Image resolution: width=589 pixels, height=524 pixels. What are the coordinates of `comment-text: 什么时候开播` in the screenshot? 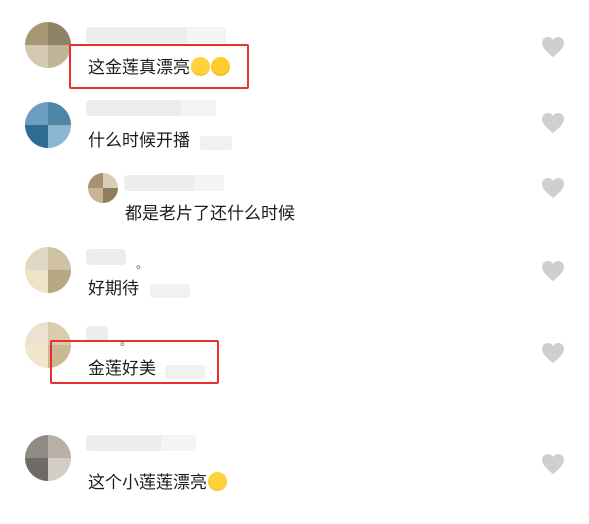 It's located at (139, 141).